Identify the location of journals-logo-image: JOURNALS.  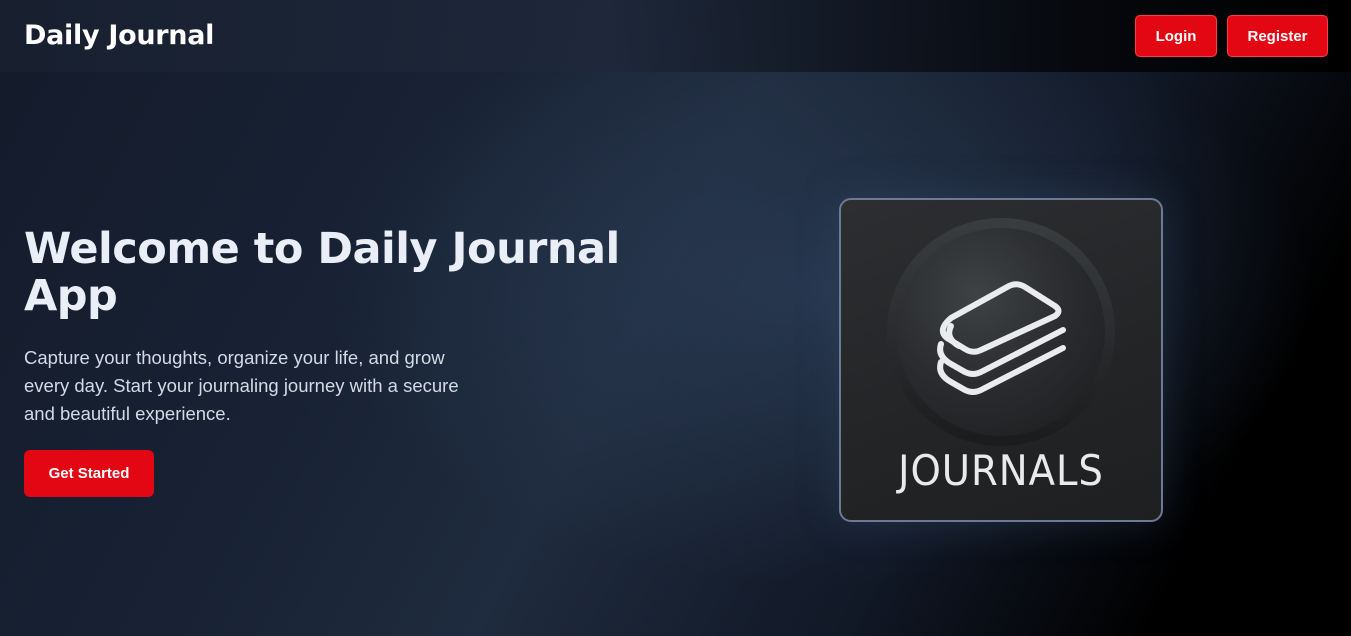
(1001, 360).